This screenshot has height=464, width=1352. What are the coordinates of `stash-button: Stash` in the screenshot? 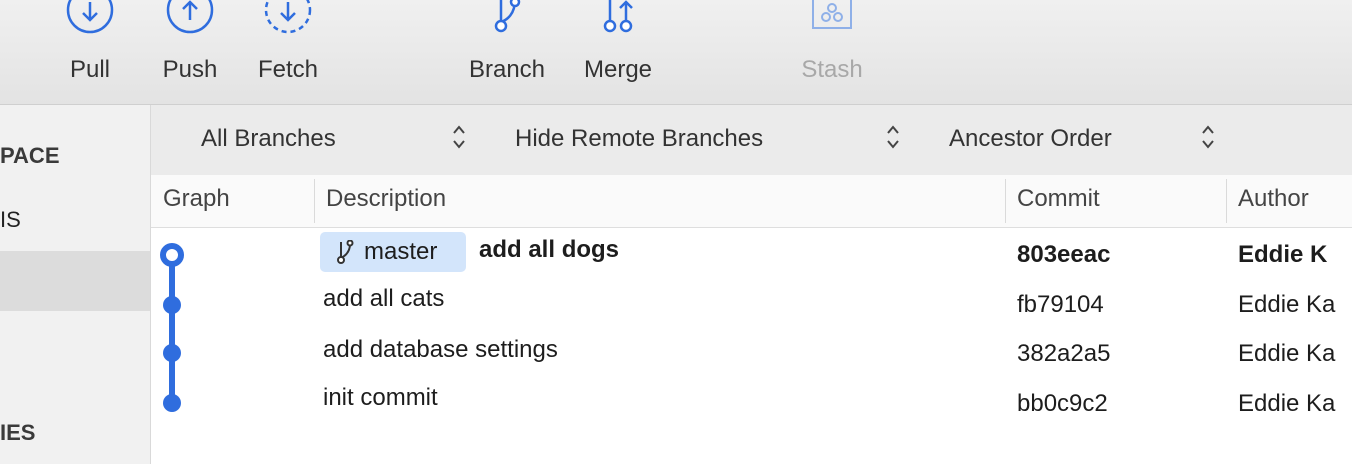 It's located at (832, 52).